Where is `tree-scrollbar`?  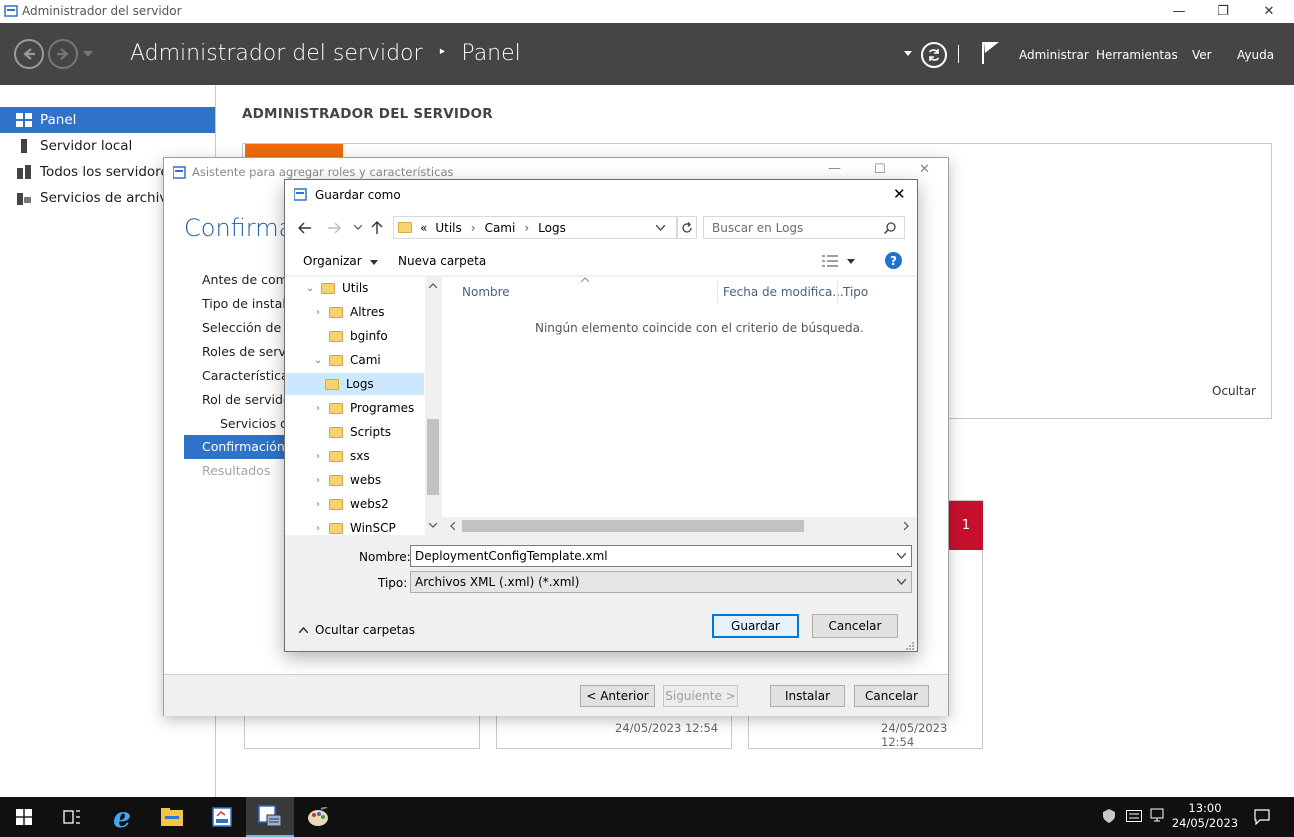 tree-scrollbar is located at coordinates (433, 406).